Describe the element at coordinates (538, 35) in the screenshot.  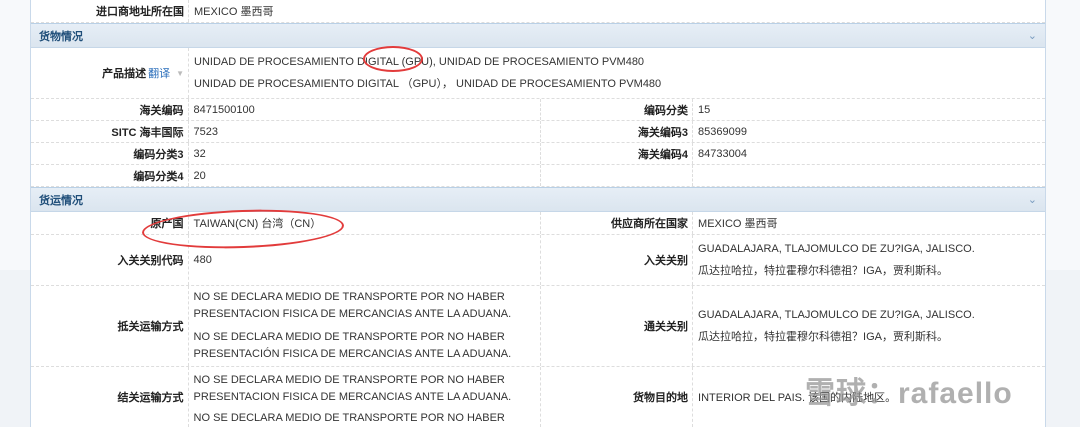
I see `section-header-cargo: 货物情况 ⌄` at that location.